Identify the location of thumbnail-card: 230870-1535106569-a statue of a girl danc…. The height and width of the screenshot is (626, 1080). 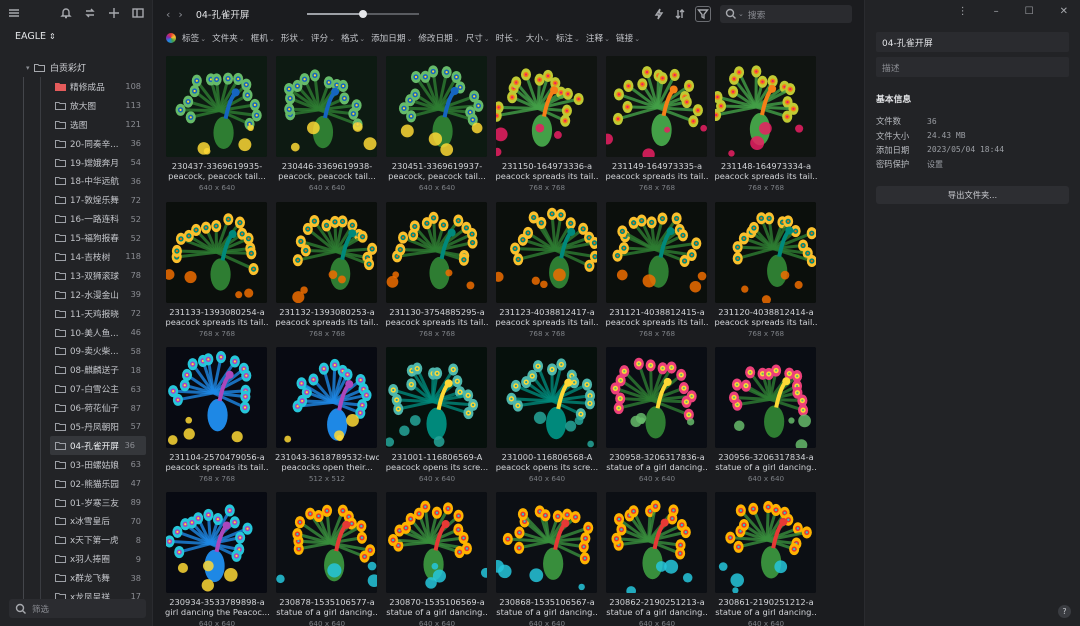
(437, 559).